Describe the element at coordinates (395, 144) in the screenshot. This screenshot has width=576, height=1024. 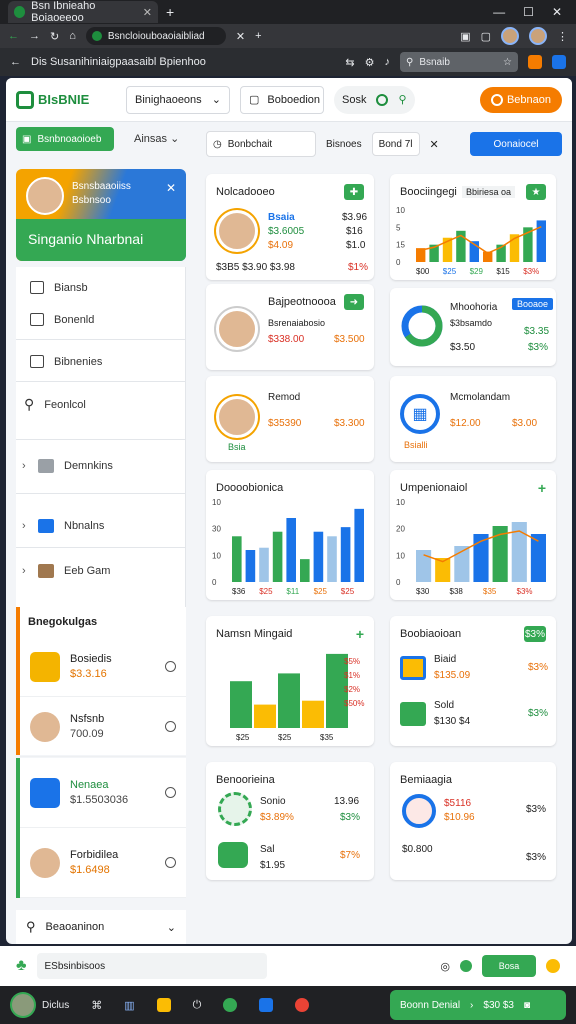
I see `date-filter-button: Bond 7l` at that location.